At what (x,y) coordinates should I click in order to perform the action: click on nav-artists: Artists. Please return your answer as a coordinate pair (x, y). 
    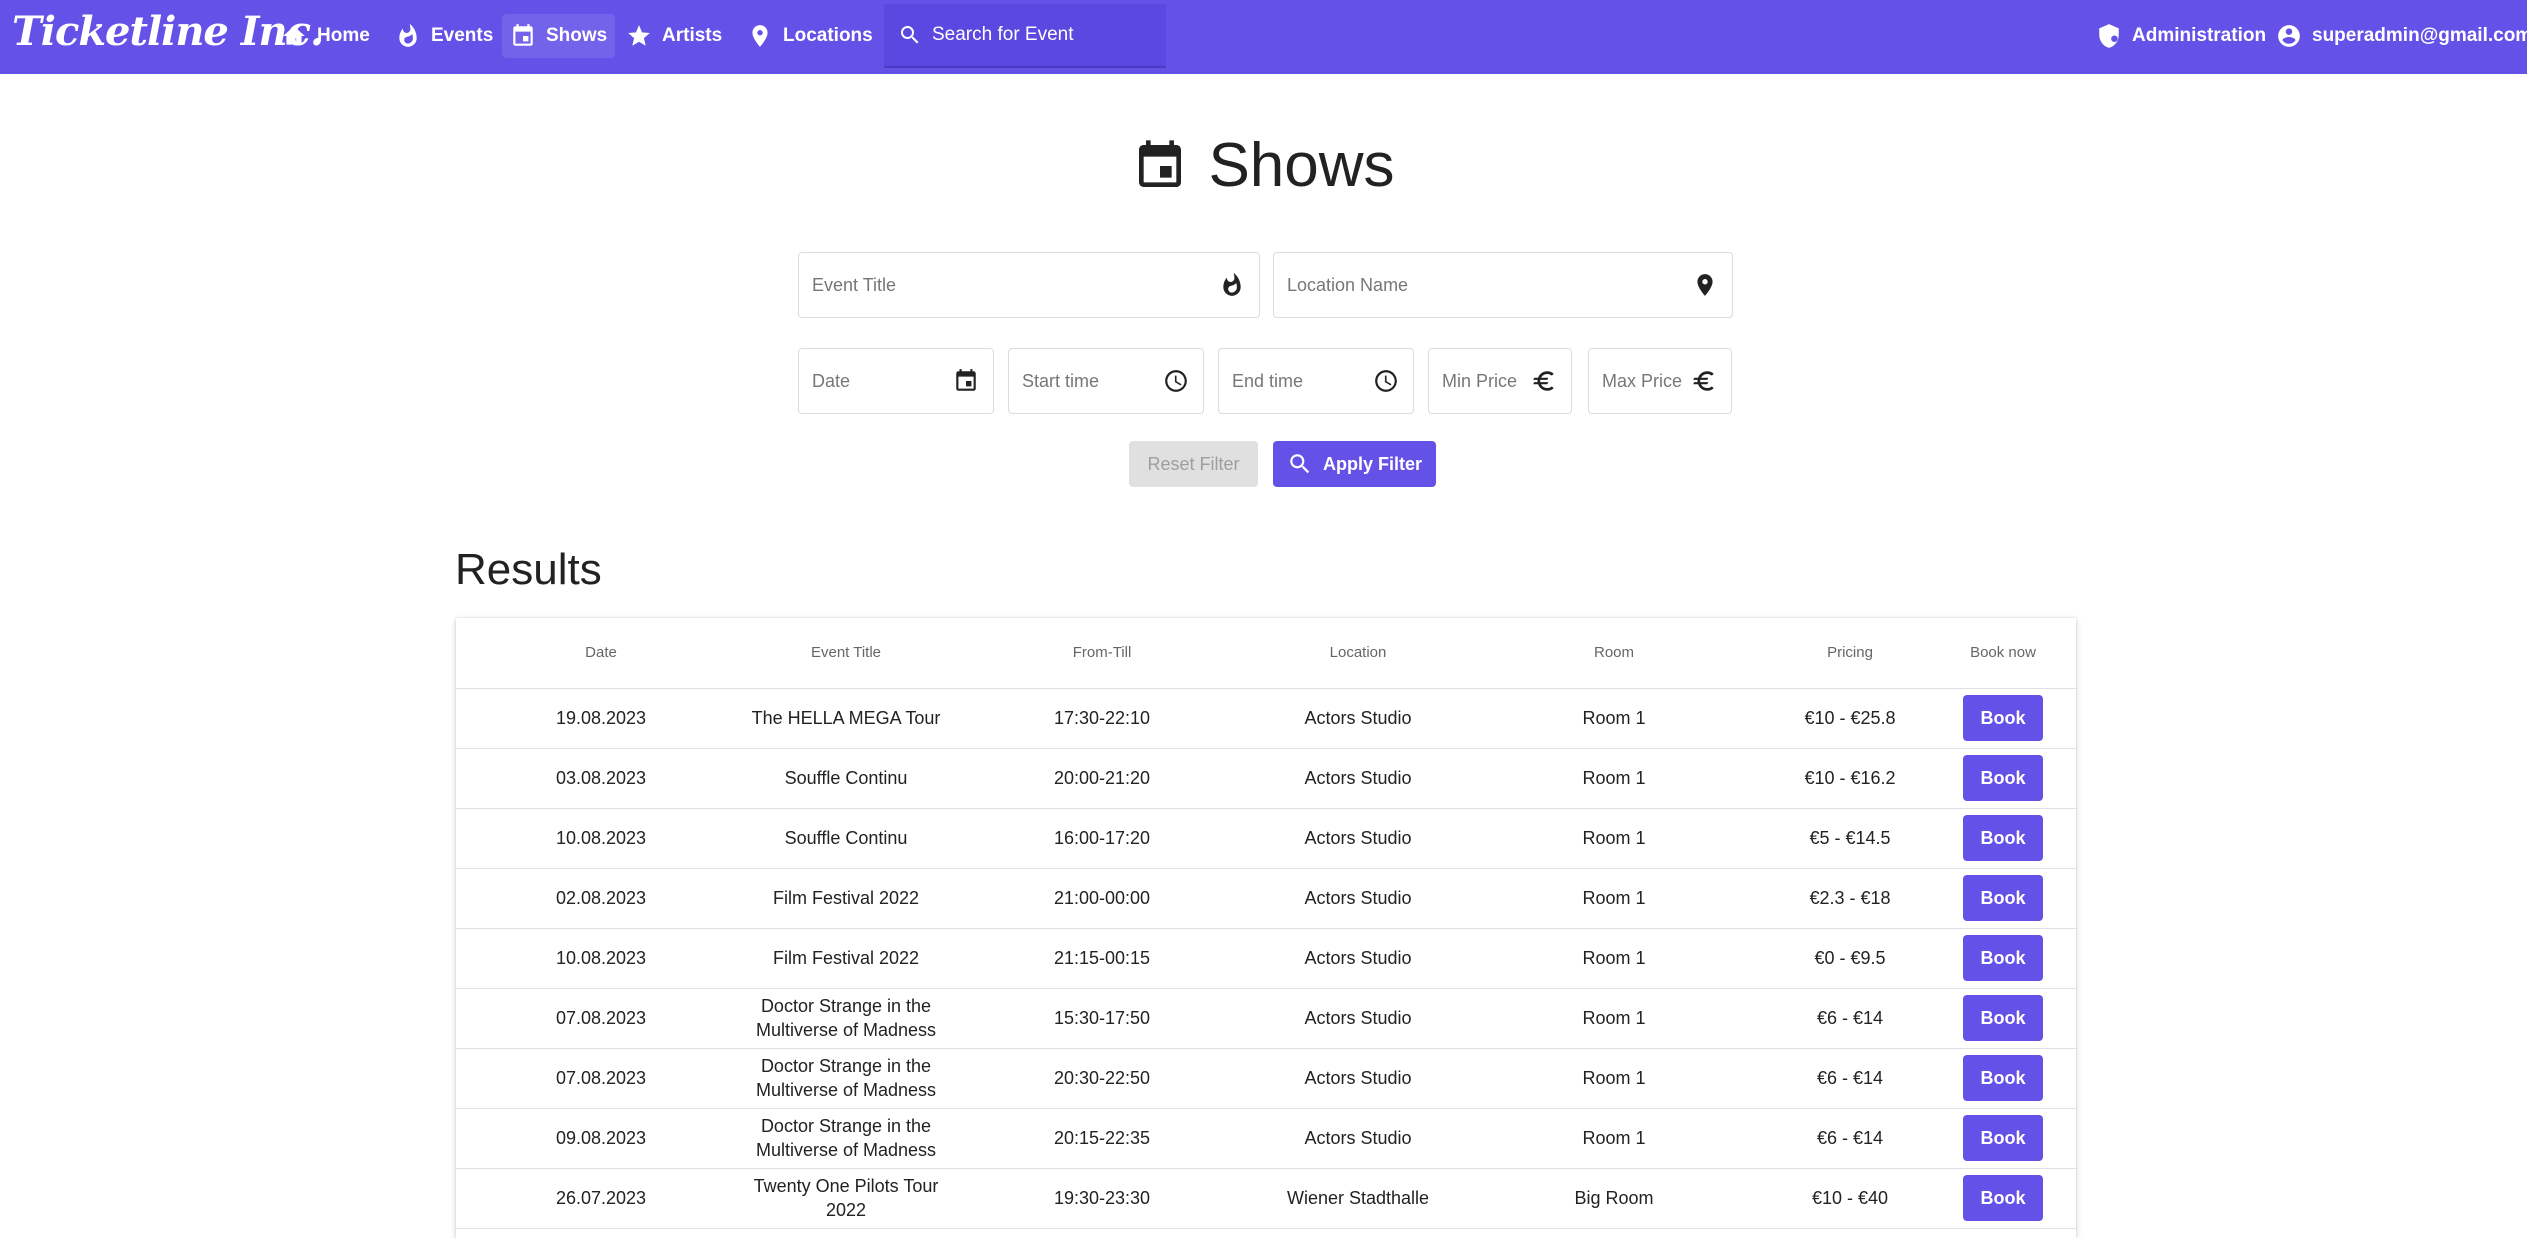
    Looking at the image, I should click on (674, 36).